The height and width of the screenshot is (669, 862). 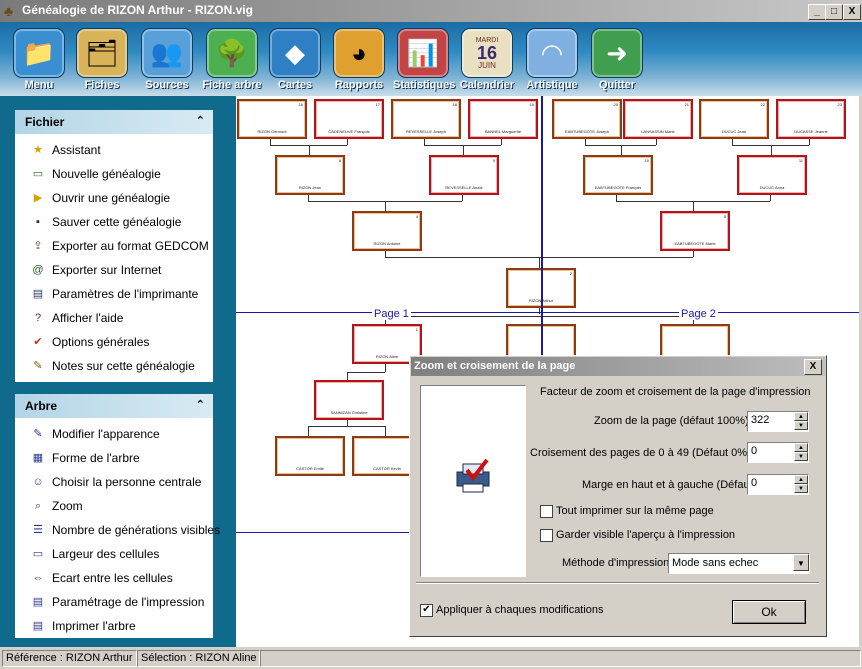 I want to click on sidebar-item-forme-de-l-arbre: ▦ Forme de l'arbre, so click(x=114, y=458).